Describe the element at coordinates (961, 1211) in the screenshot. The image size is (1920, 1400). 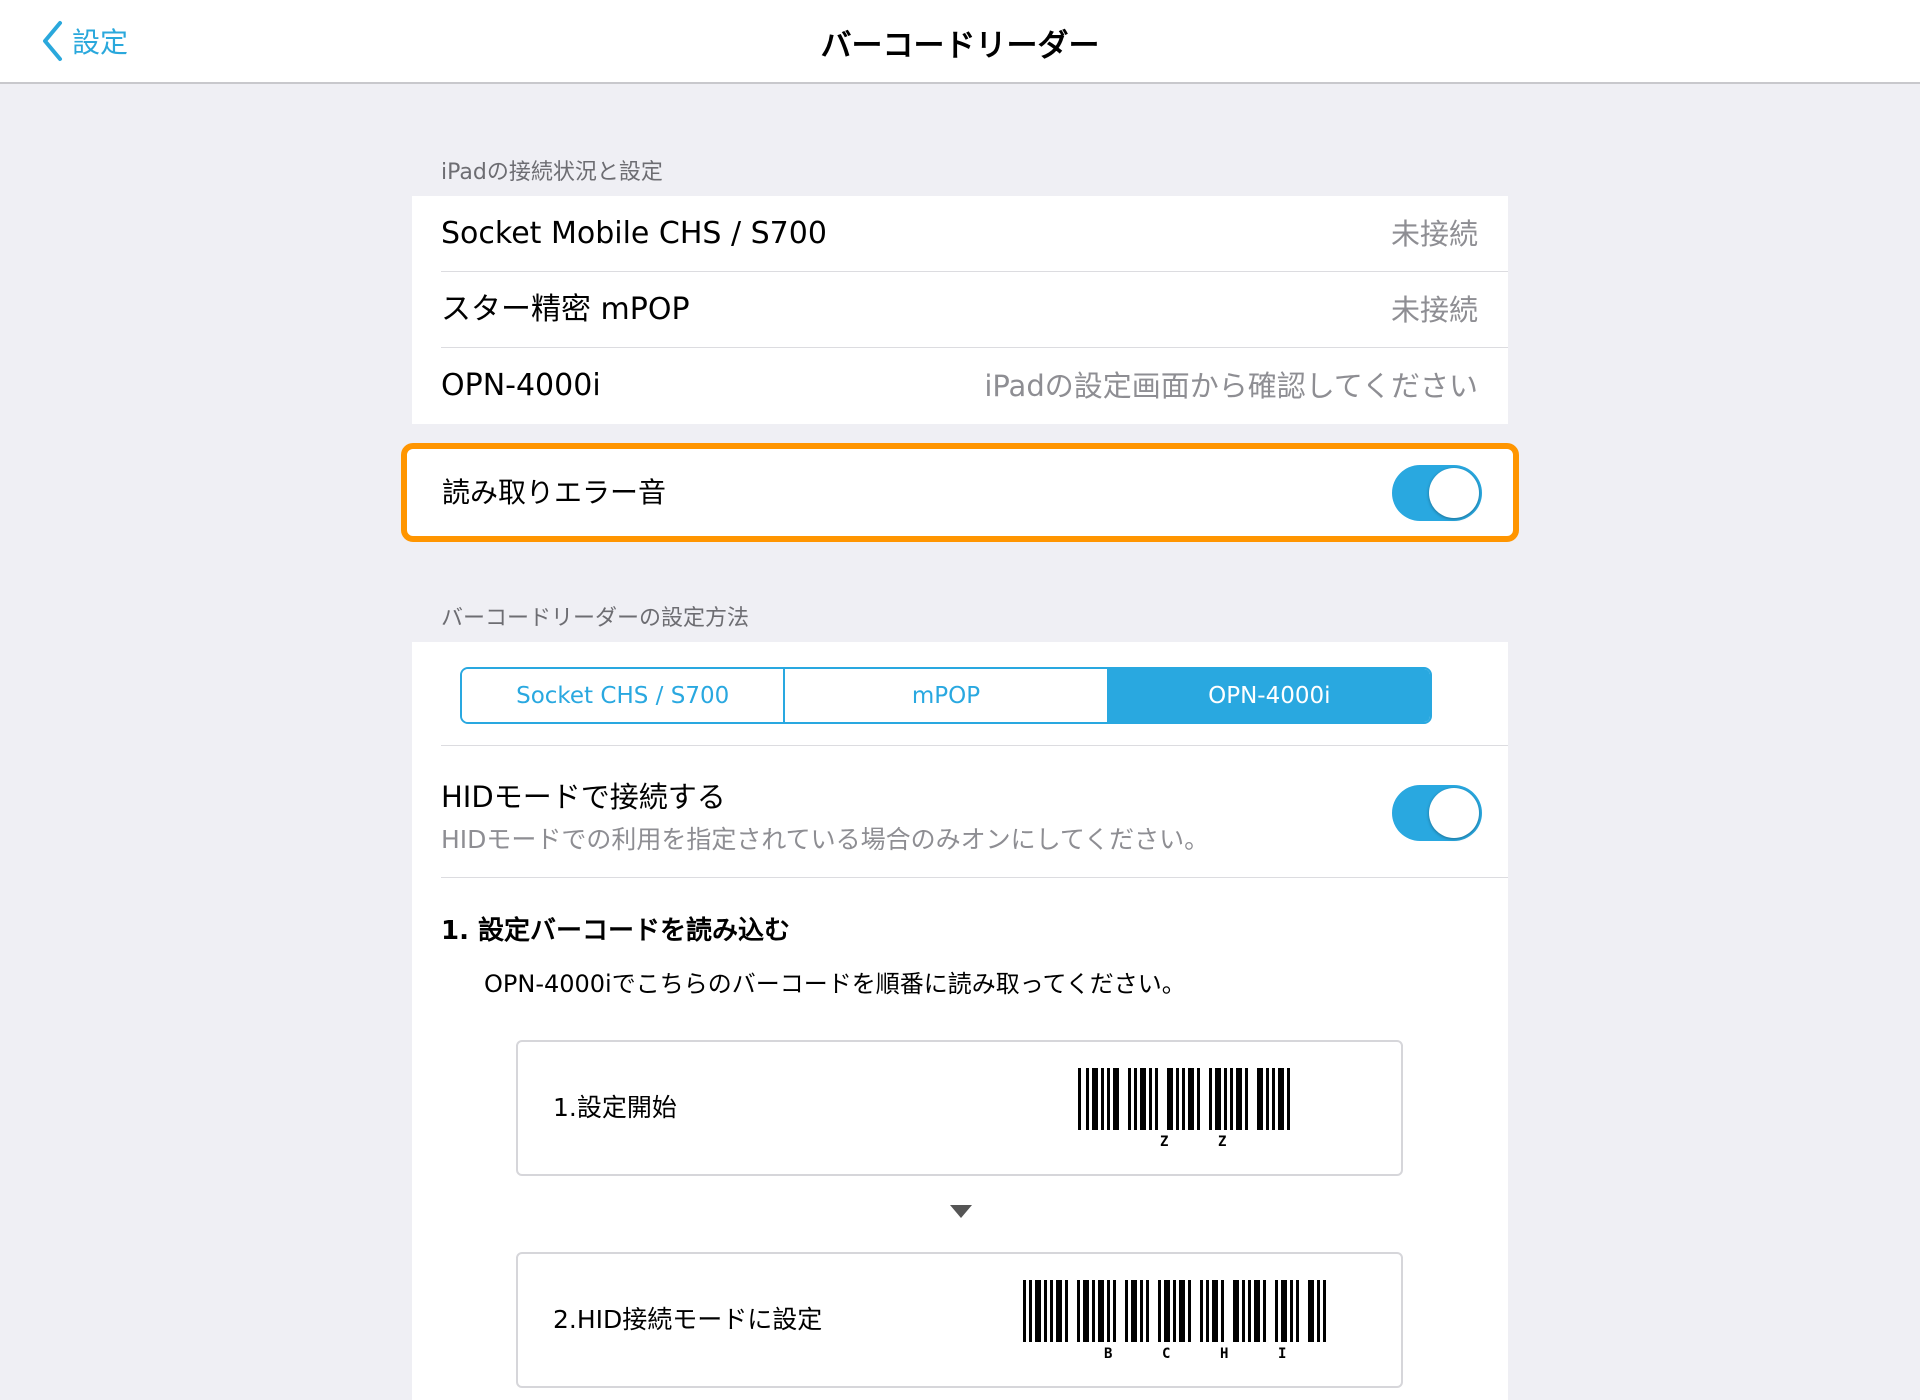
I see `arrow-down-icon` at that location.